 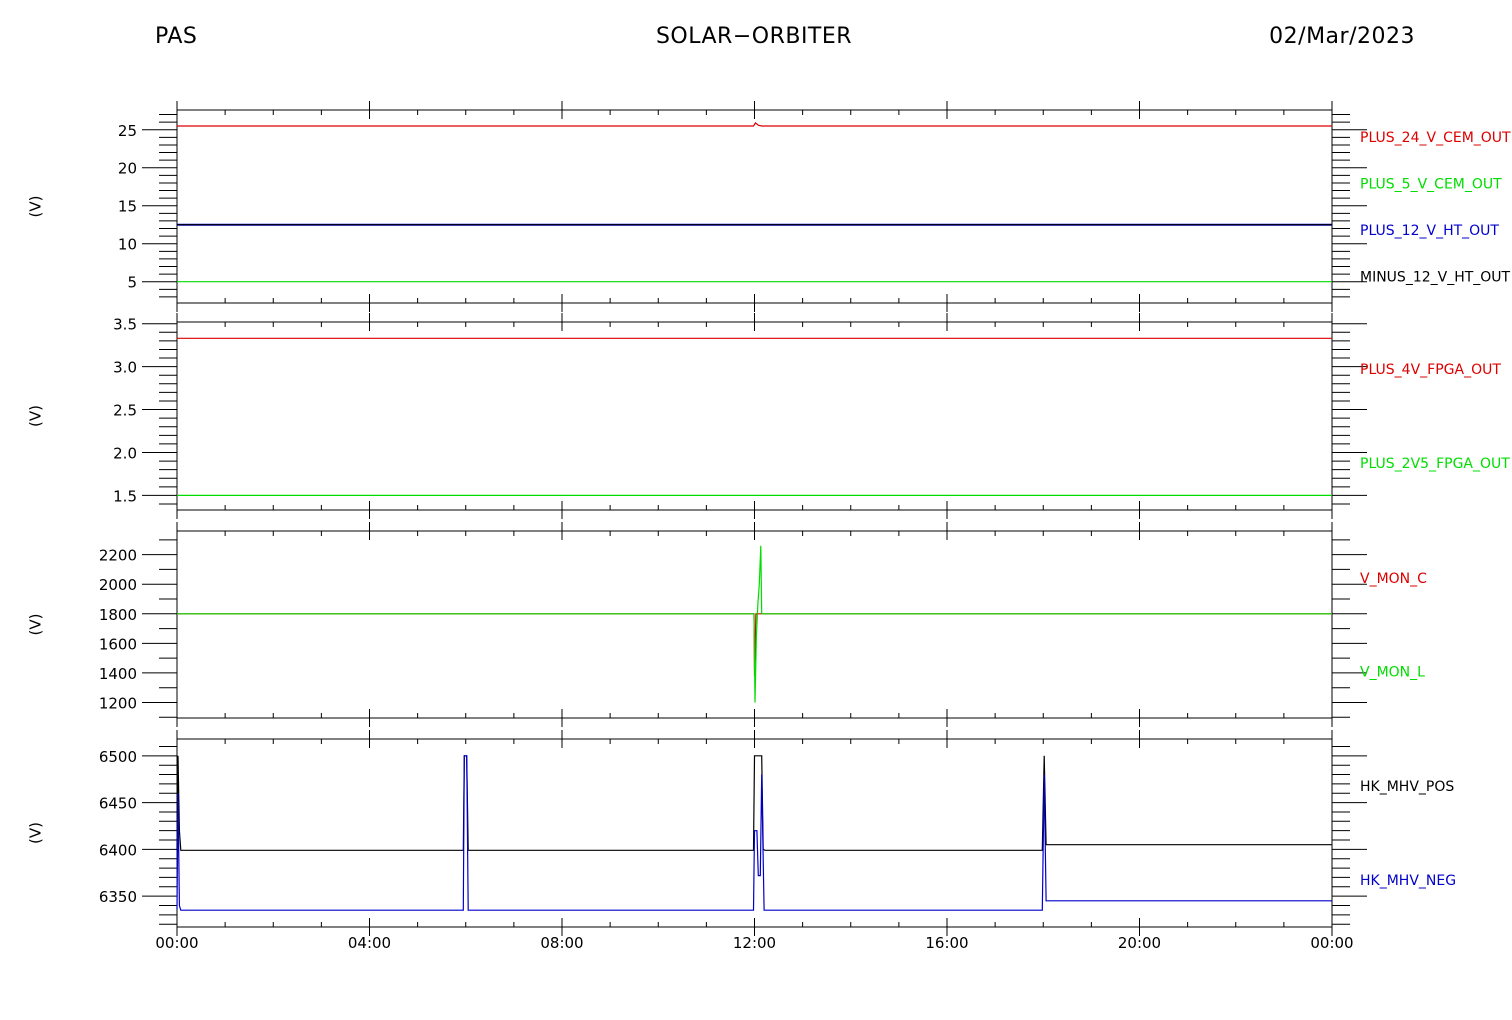 What do you see at coordinates (132, 283) in the screenshot?
I see `y-tick-label: 5` at bounding box center [132, 283].